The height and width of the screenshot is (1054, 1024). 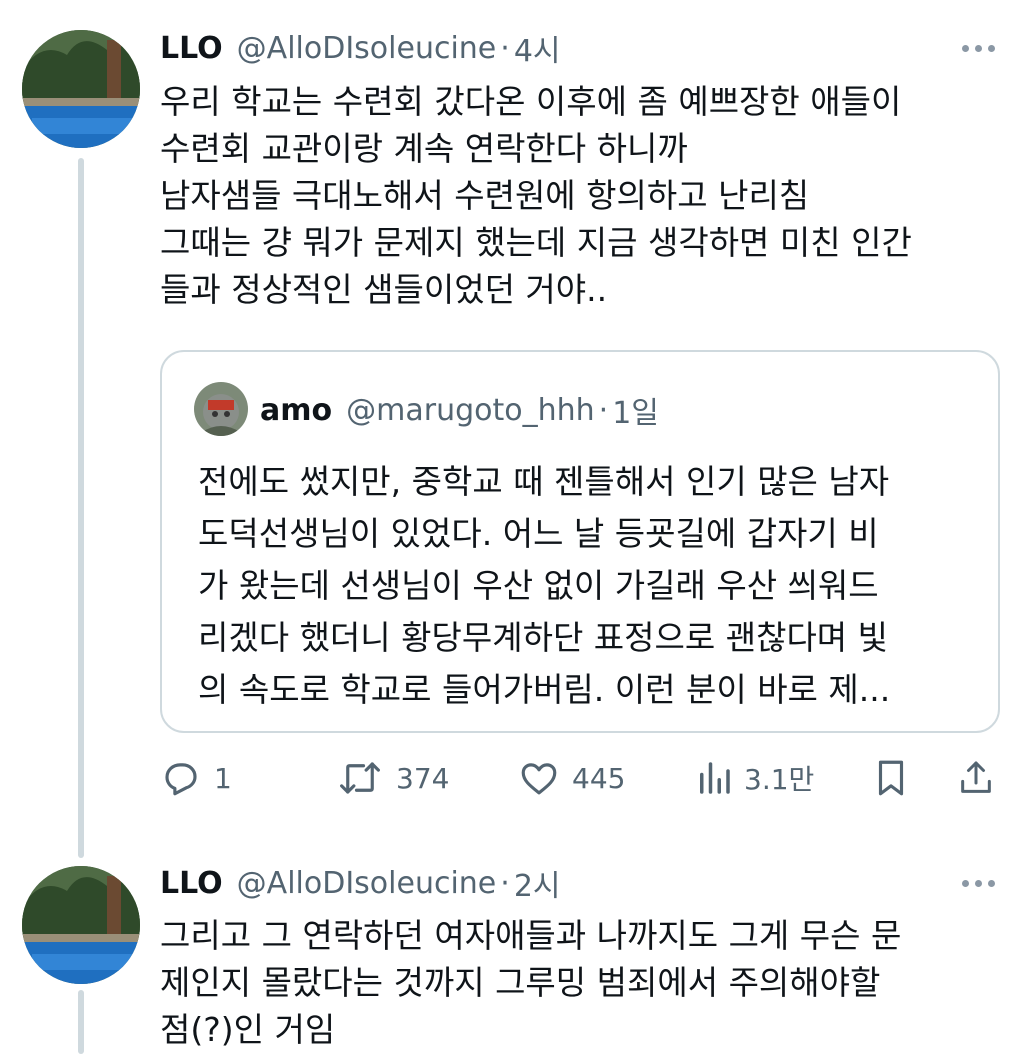 I want to click on tweet-header: LLO @AlloDIsoleucine · 4시, so click(x=360, y=48).